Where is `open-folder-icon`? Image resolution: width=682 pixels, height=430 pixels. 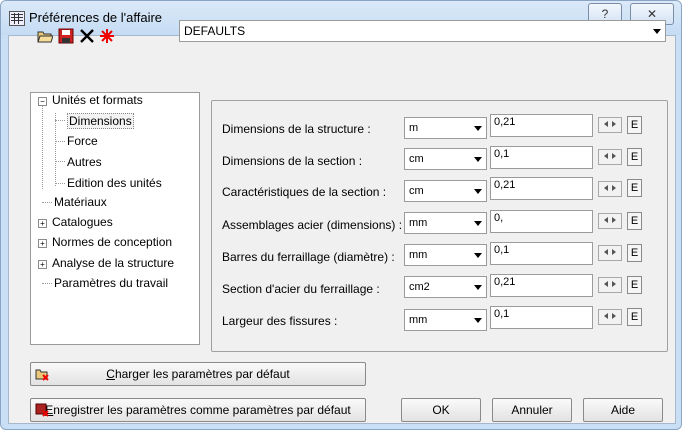
open-folder-icon is located at coordinates (45, 36).